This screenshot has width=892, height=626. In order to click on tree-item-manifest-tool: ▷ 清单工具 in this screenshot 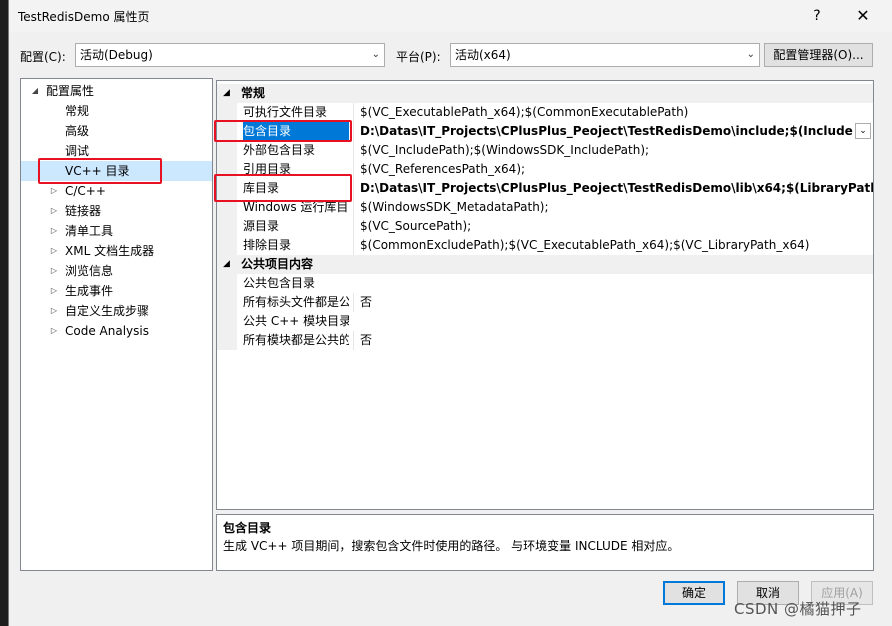, I will do `click(116, 231)`.